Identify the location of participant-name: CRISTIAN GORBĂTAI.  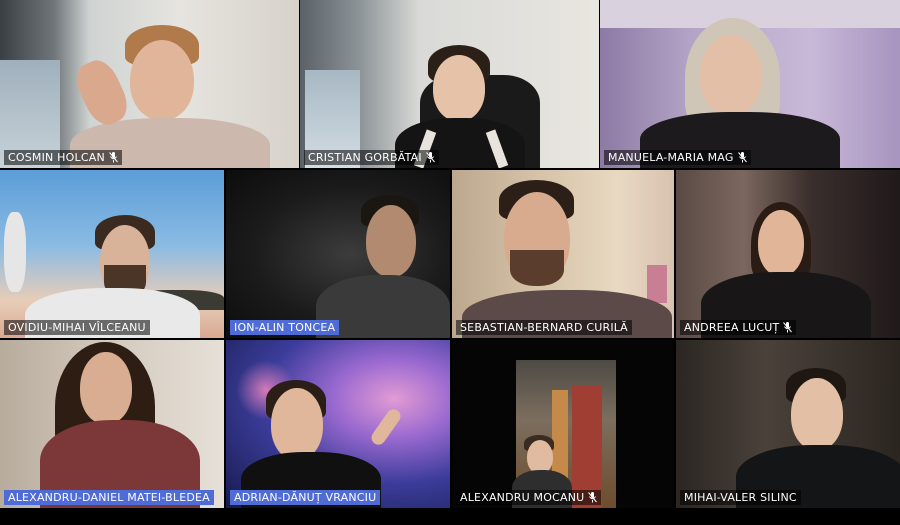
(365, 157).